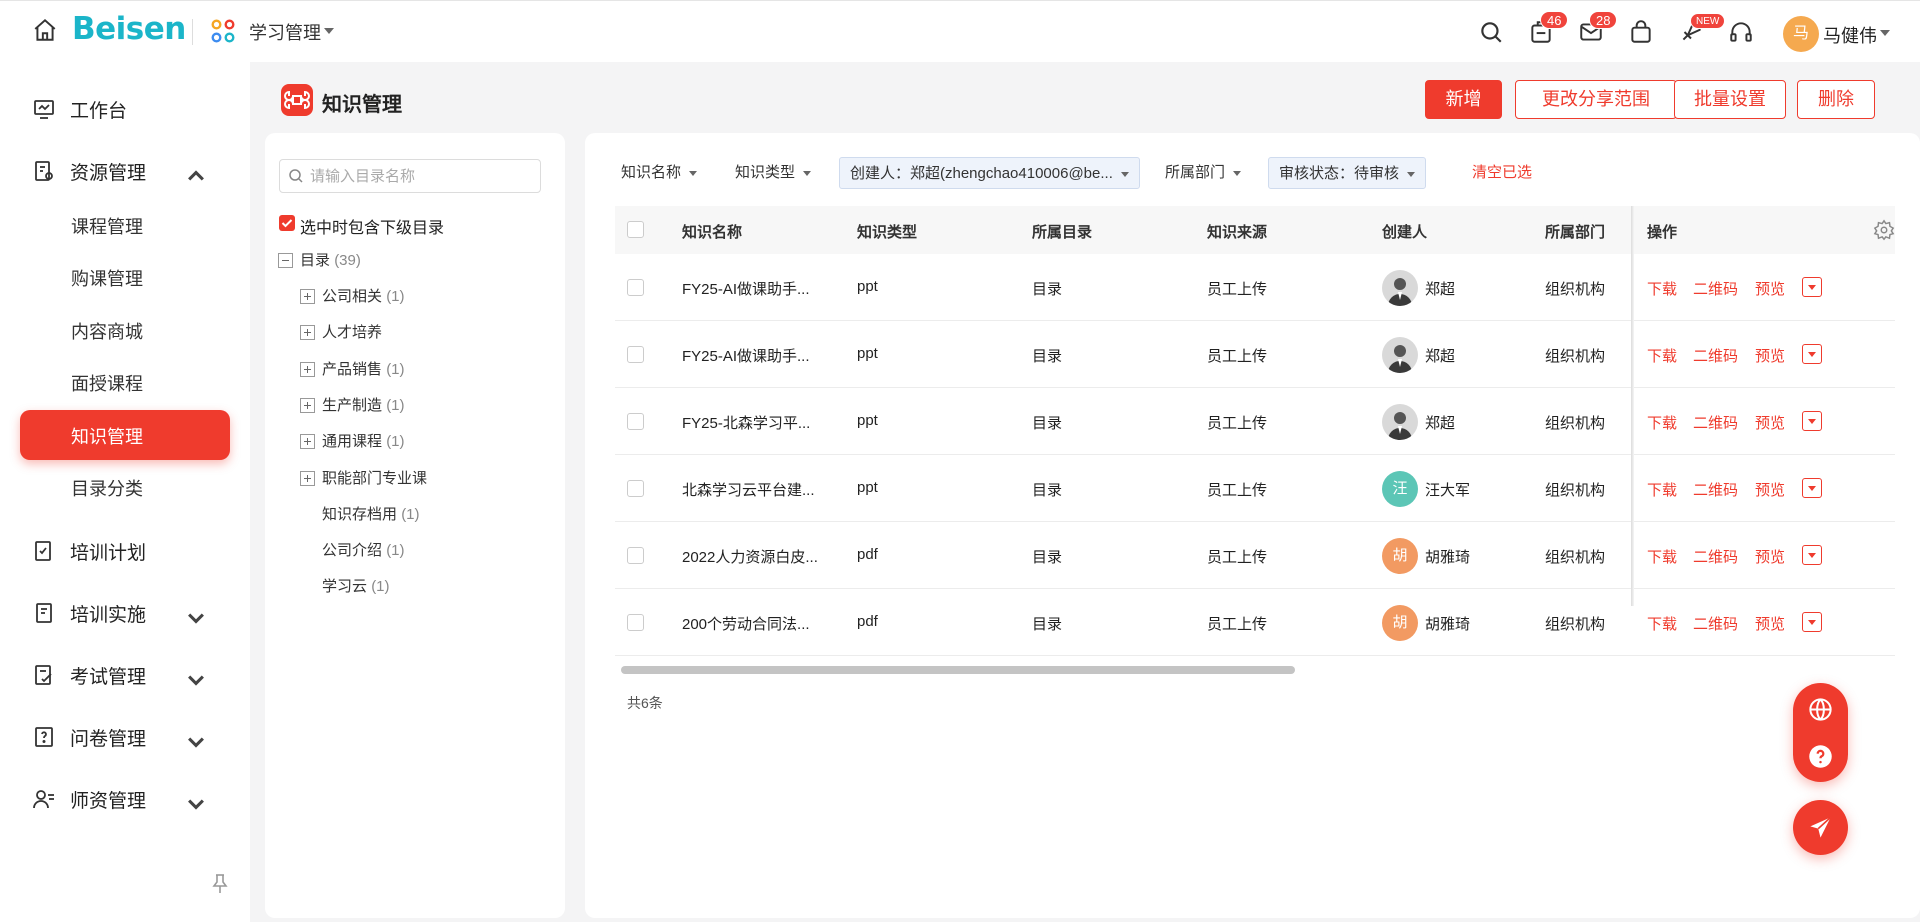 The width and height of the screenshot is (1920, 922). I want to click on home-icon, so click(45, 30).